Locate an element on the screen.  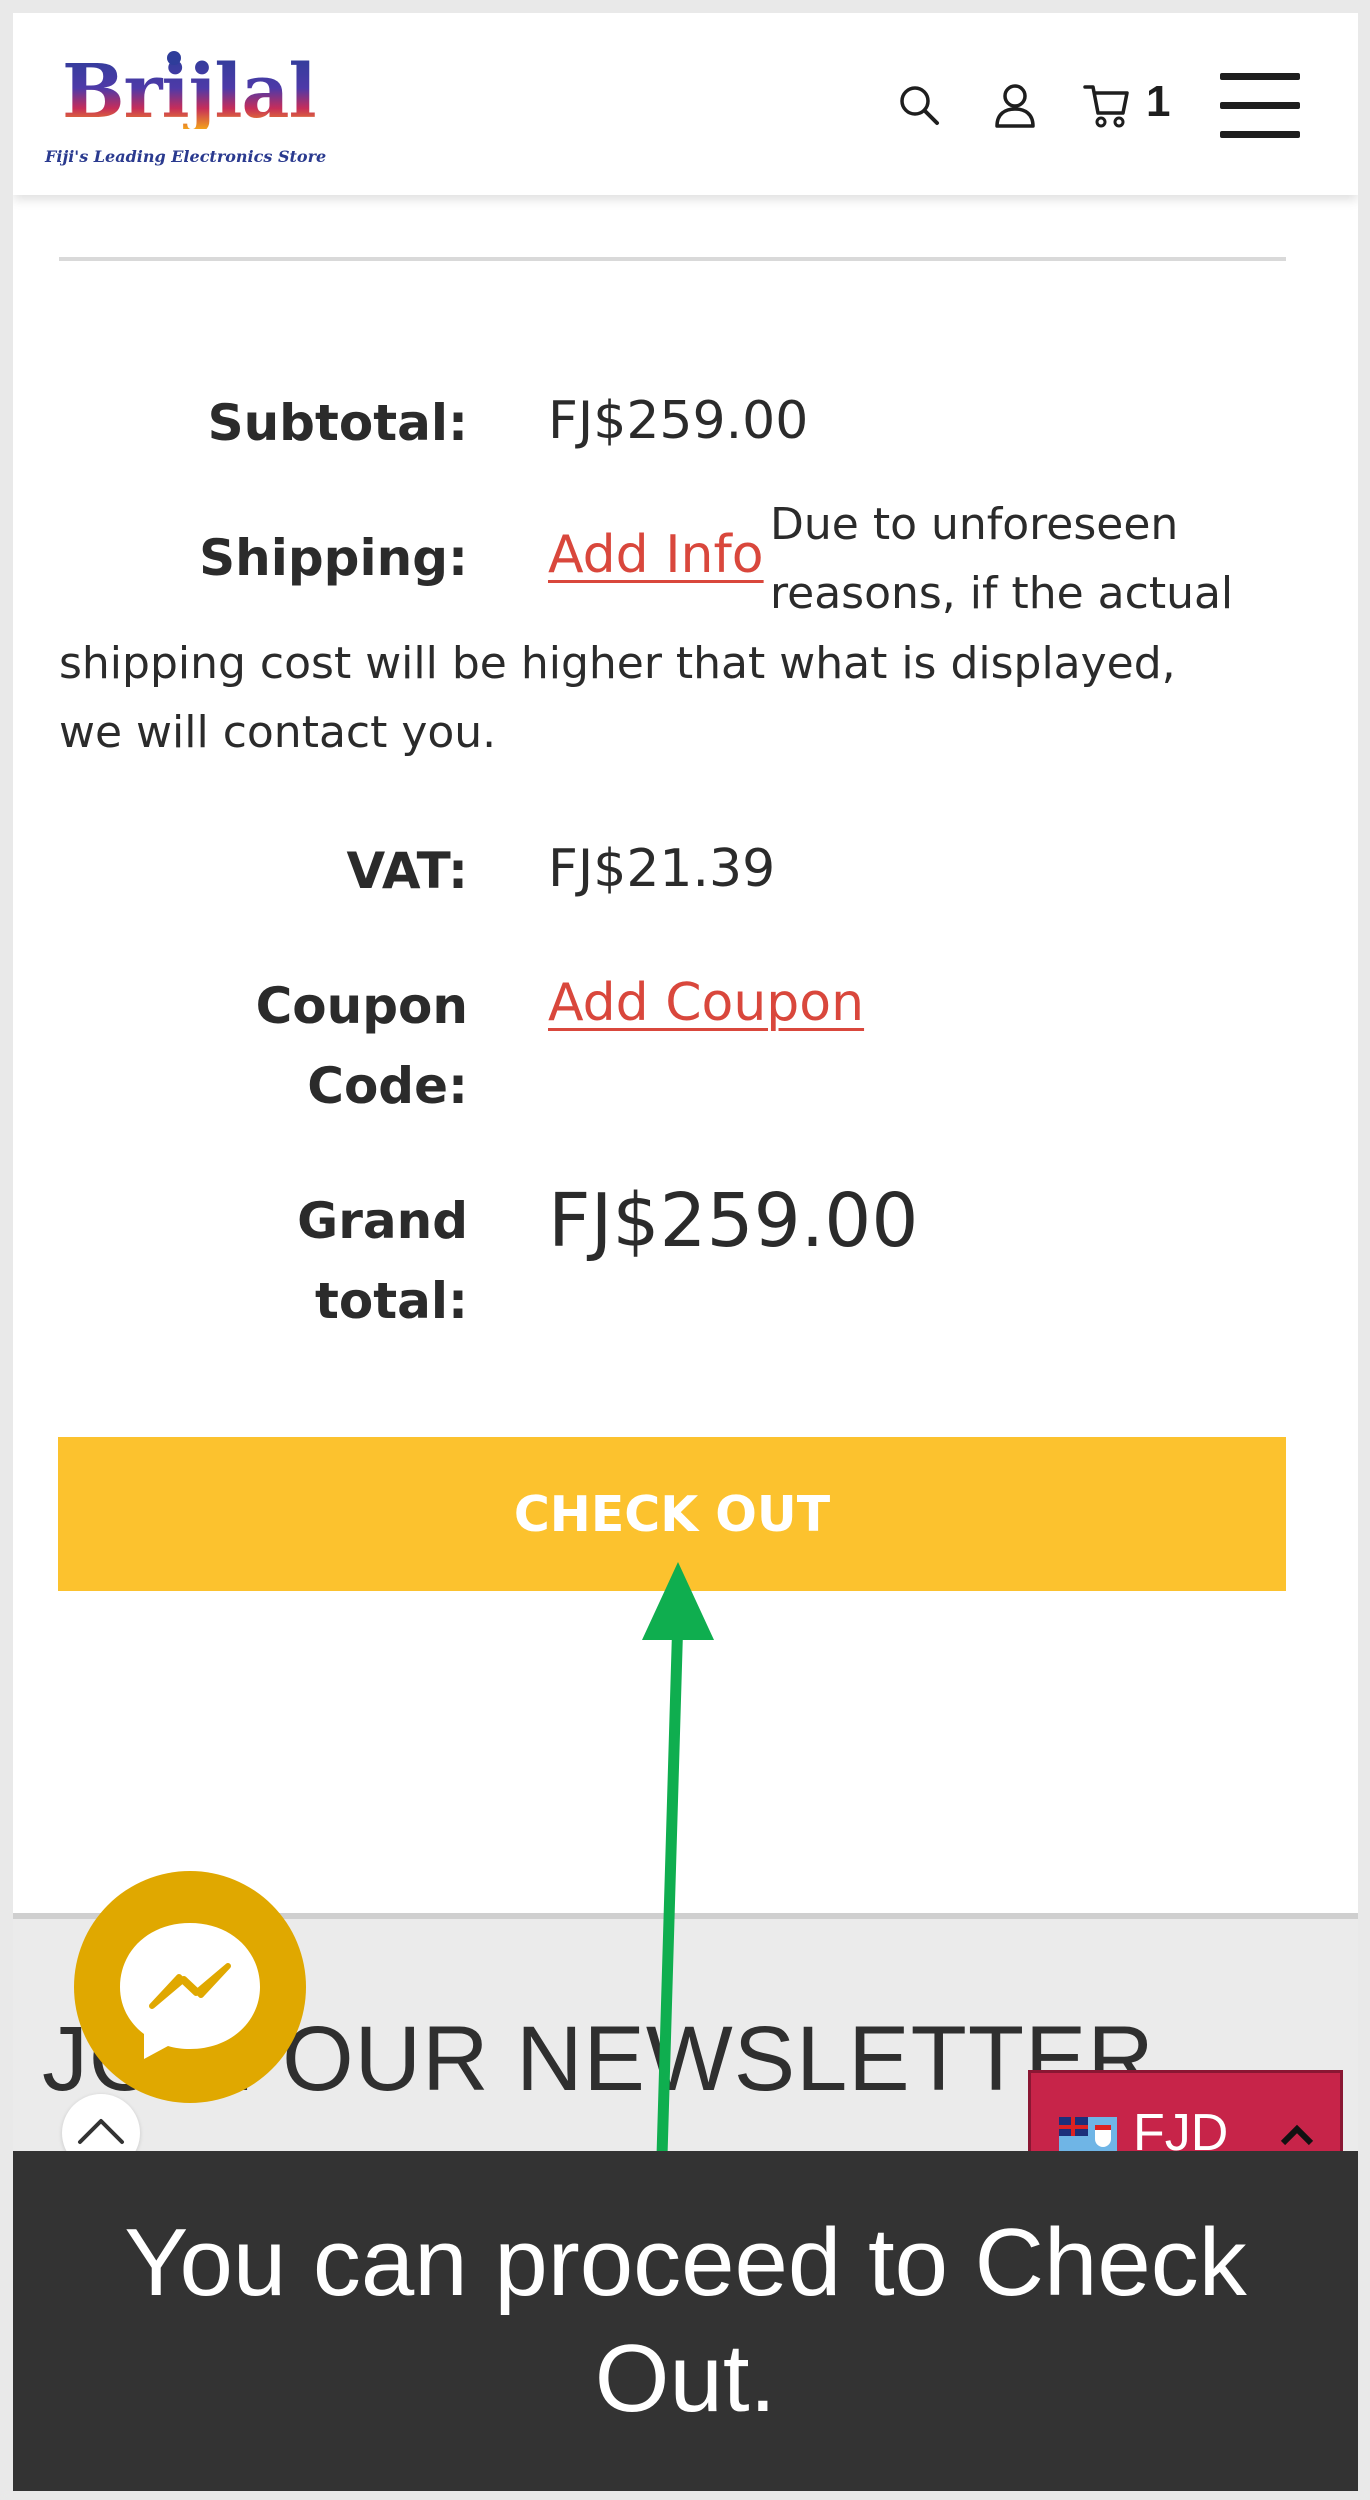
grand-total-value: FJ$259.00 is located at coordinates (733, 1221).